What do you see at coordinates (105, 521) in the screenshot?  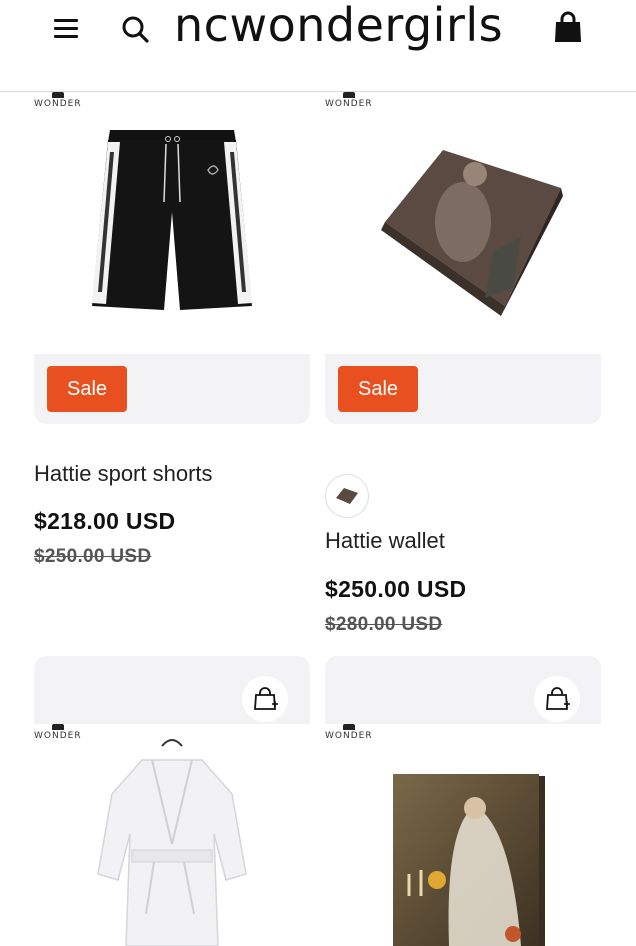 I see `product-price: $218.00 USD` at bounding box center [105, 521].